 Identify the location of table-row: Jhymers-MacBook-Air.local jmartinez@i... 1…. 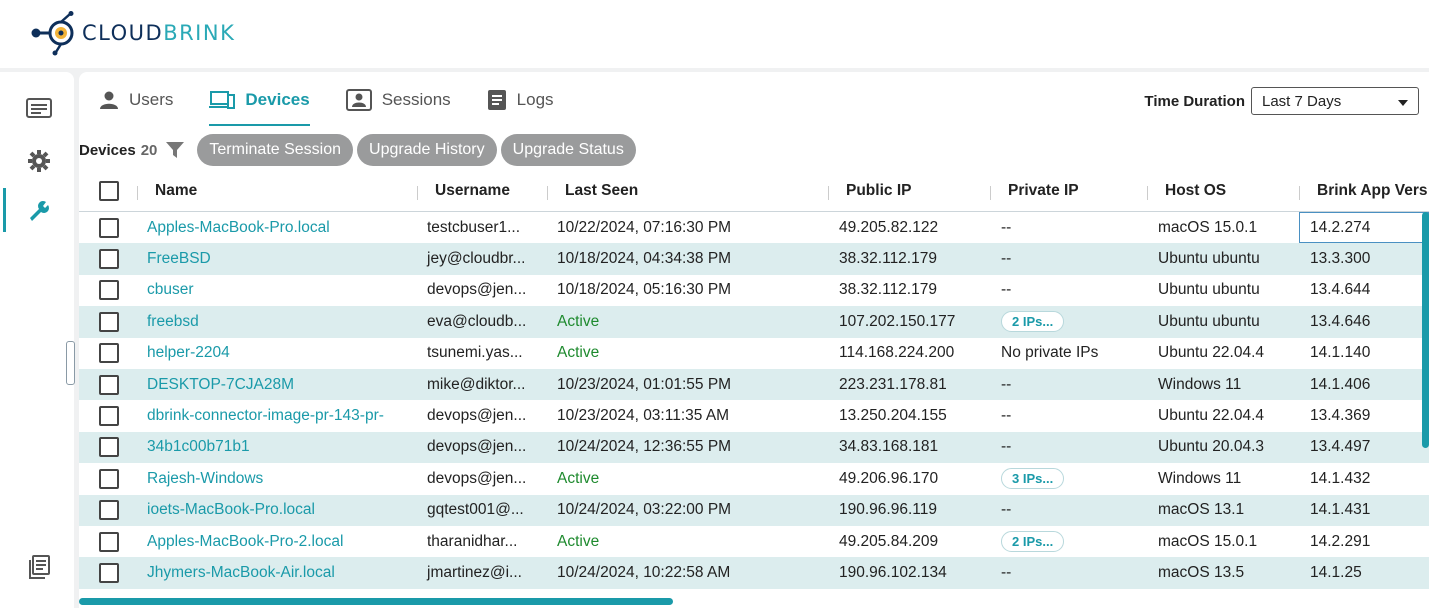
(754, 573).